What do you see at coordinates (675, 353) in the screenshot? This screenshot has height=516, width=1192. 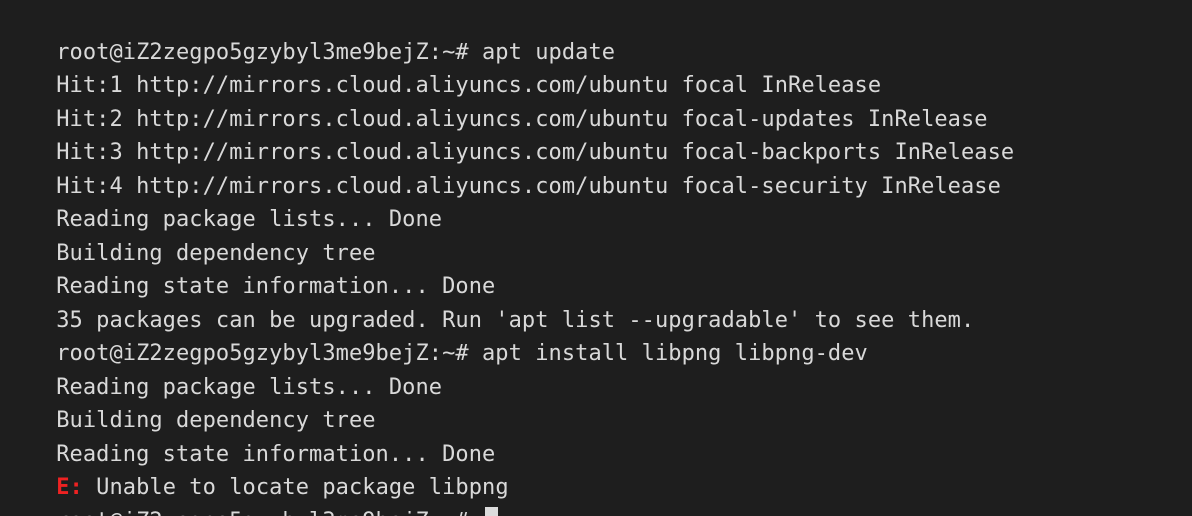 I see `shell-command: apt install libpng libpng-dev` at bounding box center [675, 353].